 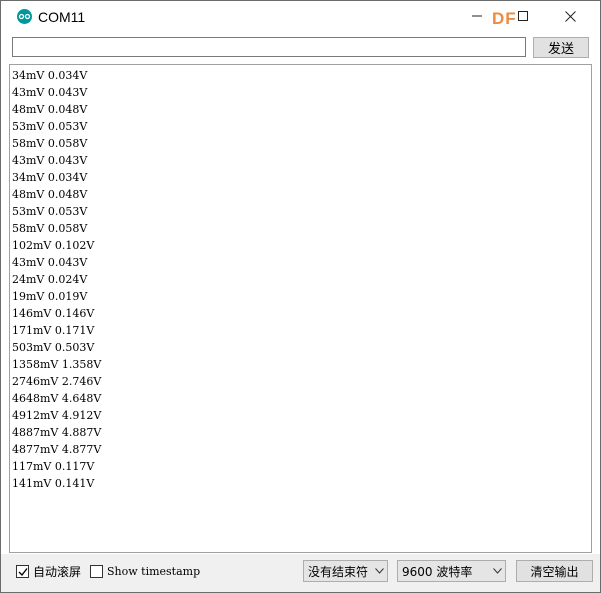 What do you see at coordinates (50, 296) in the screenshot?
I see `serial-output-line: 19mV 0.019V` at bounding box center [50, 296].